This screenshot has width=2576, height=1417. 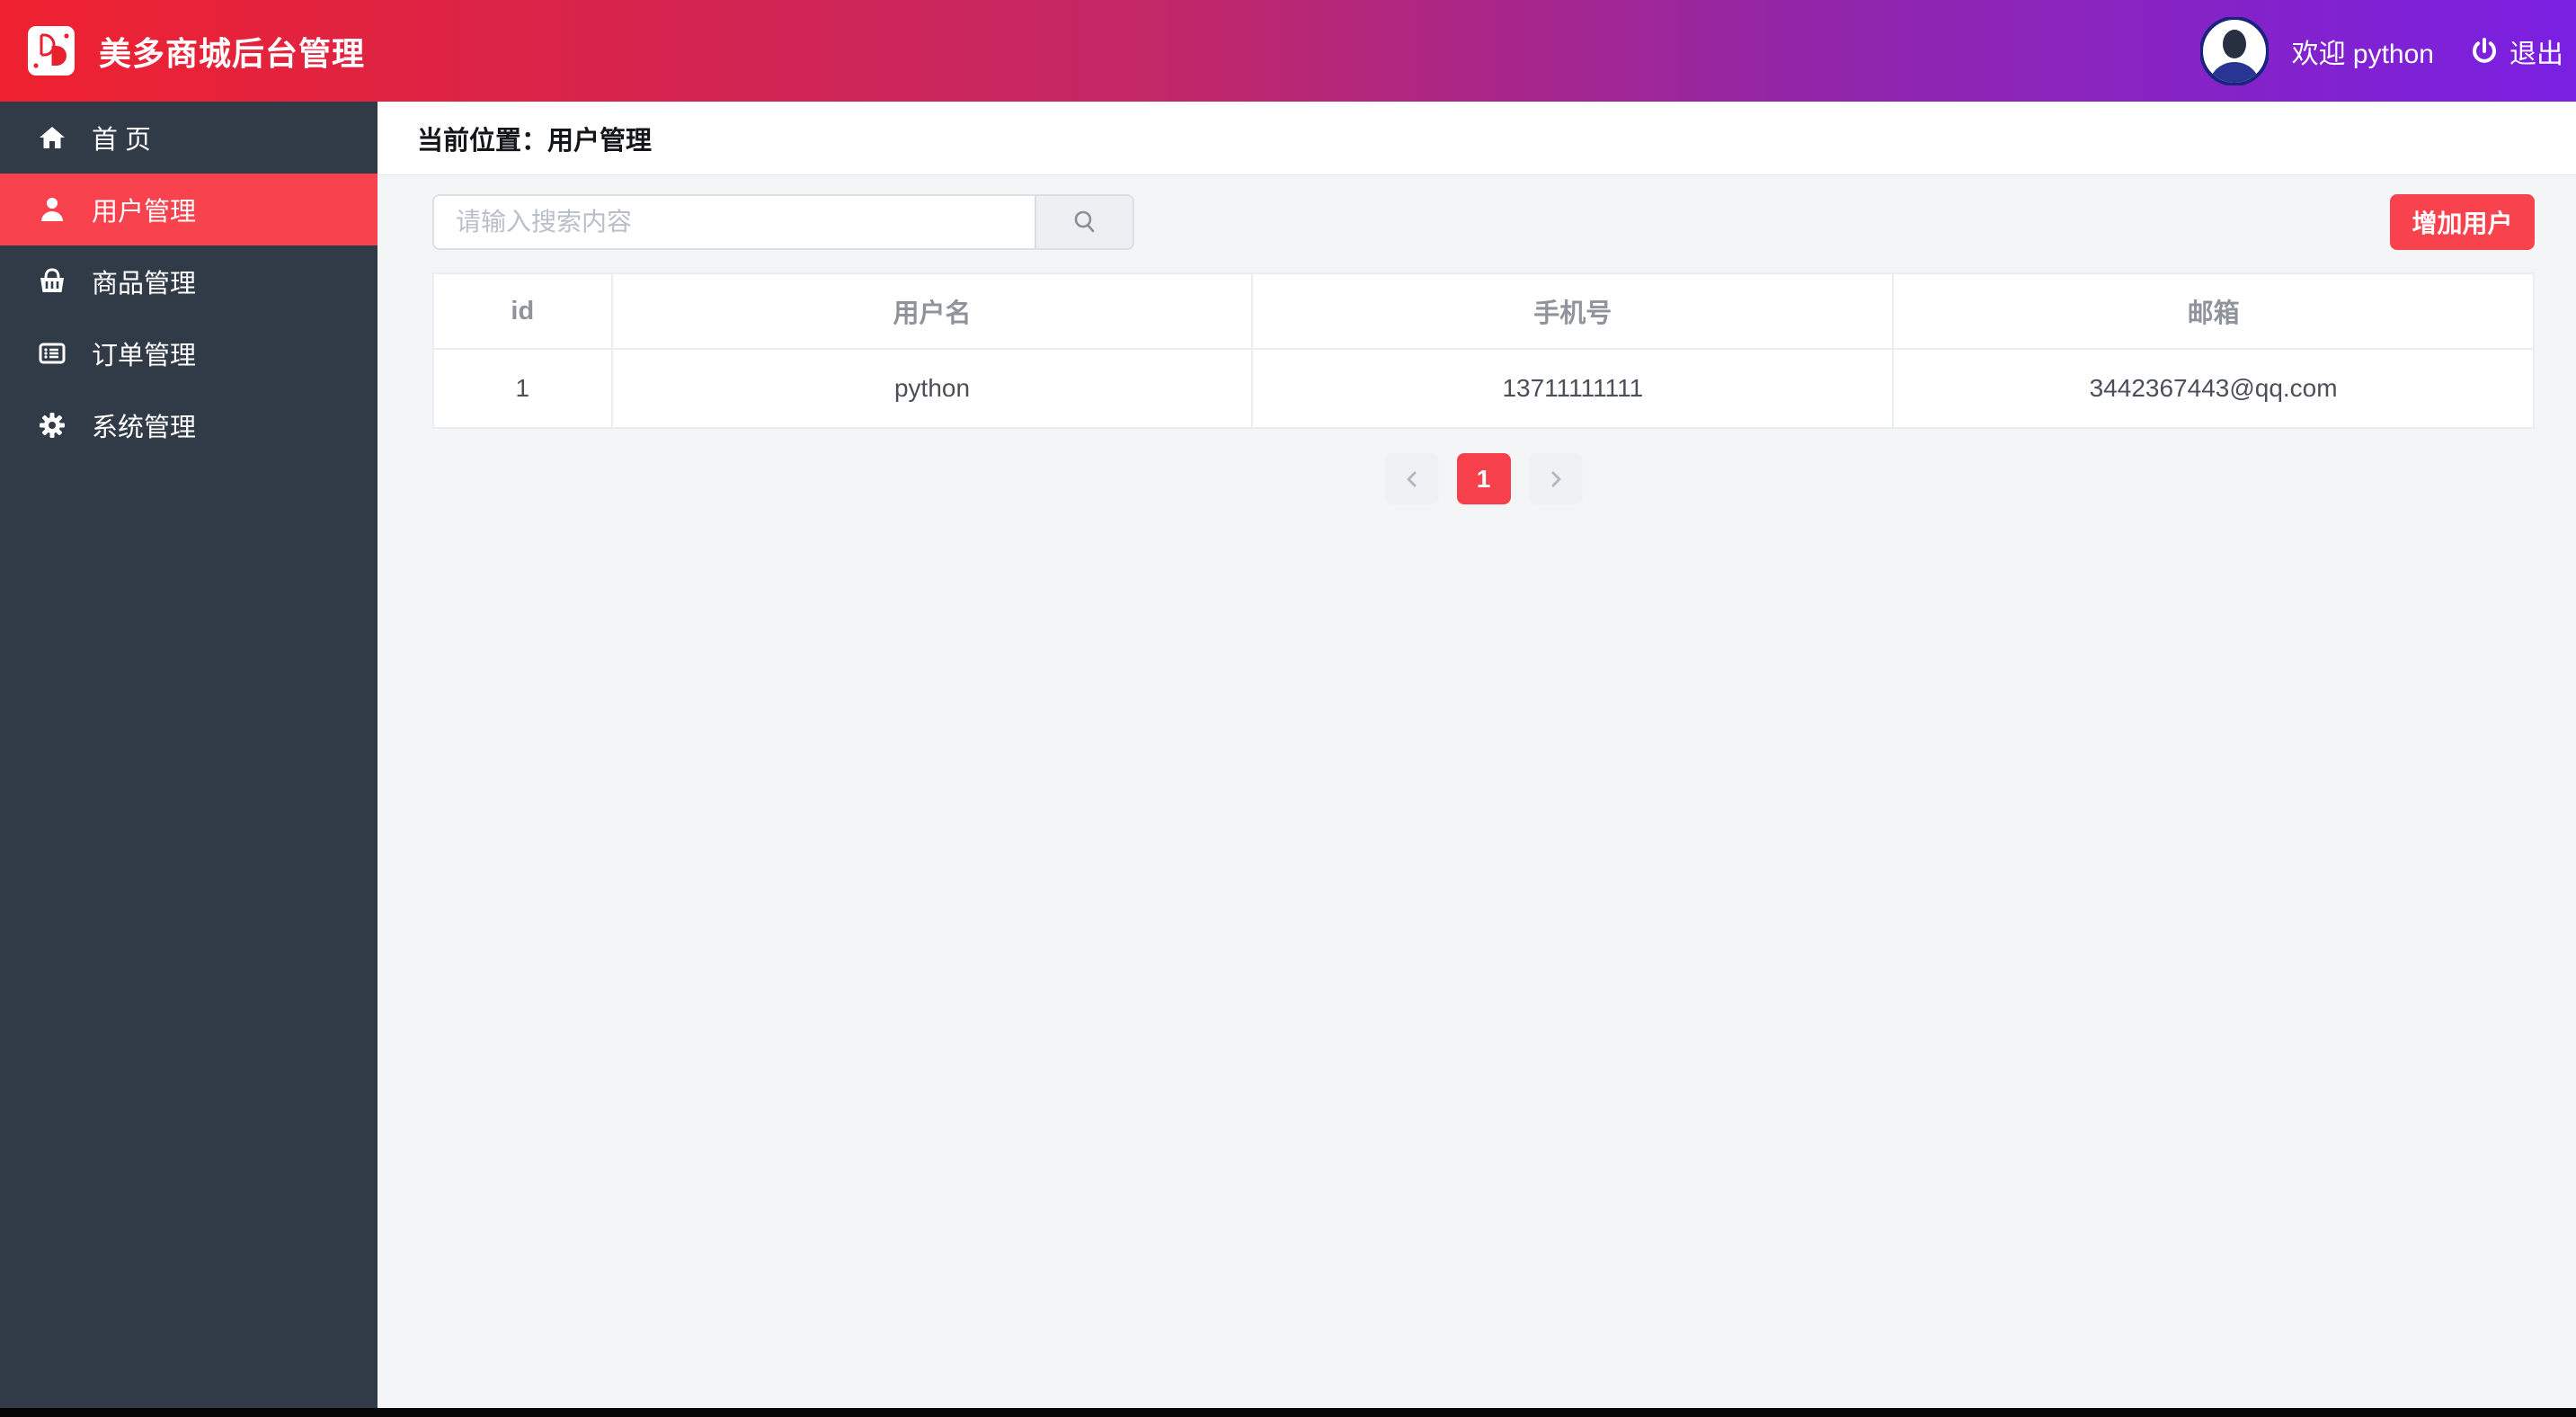 What do you see at coordinates (52, 426) in the screenshot?
I see `gear-icon` at bounding box center [52, 426].